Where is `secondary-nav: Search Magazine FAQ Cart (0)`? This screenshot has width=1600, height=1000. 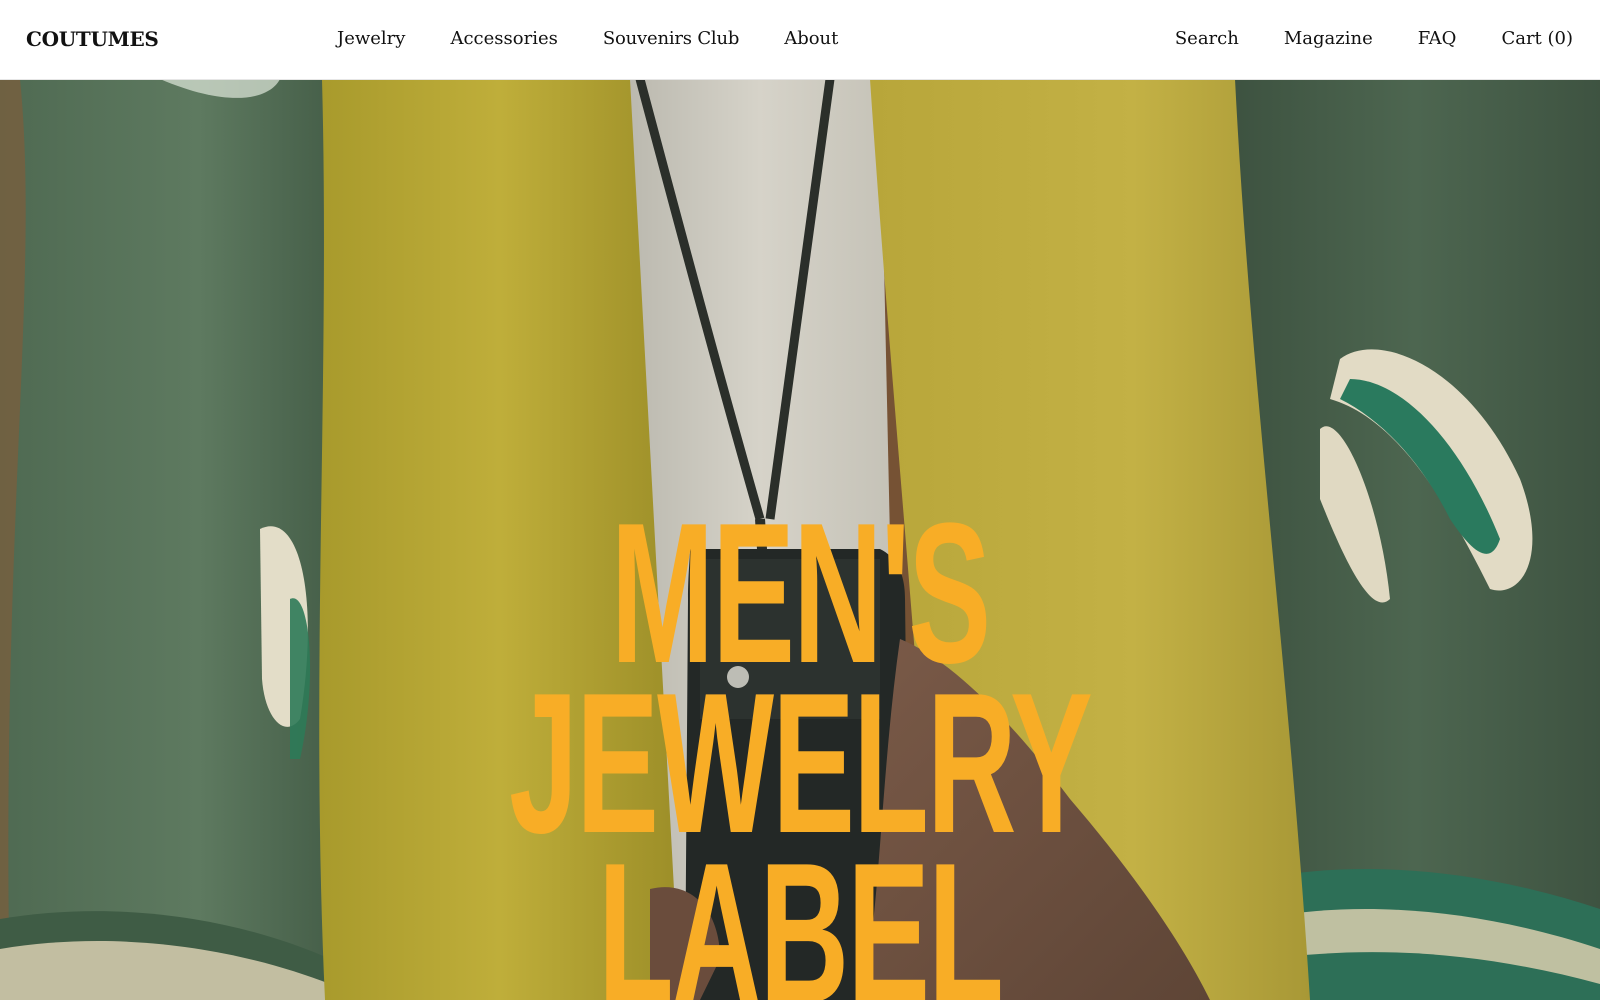
secondary-nav: Search Magazine FAQ Cart (0) is located at coordinates (1374, 39).